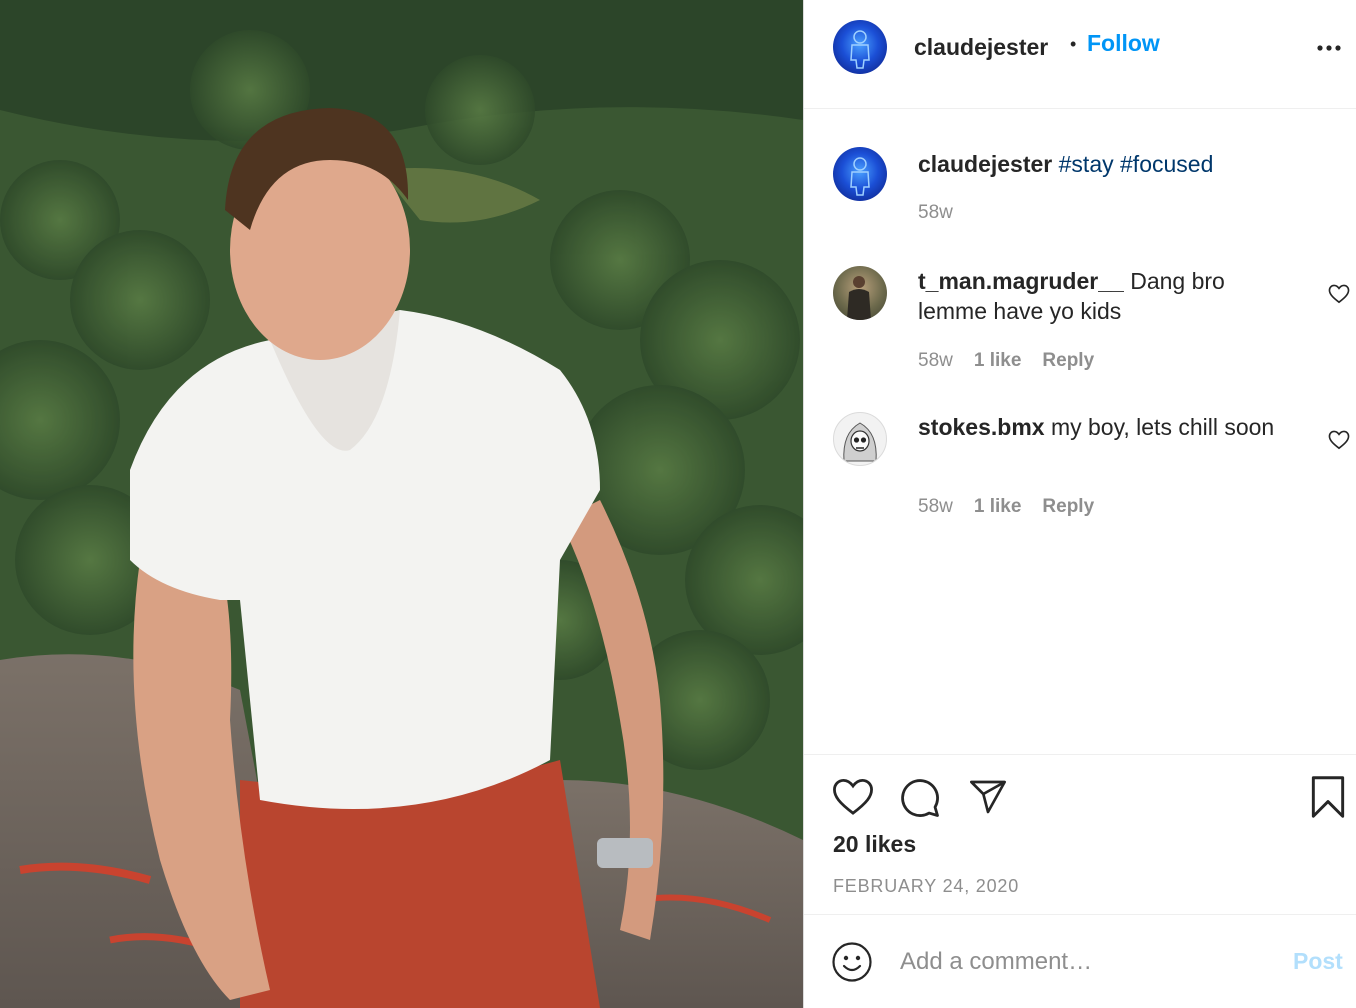 This screenshot has height=1008, width=1356. I want to click on heart-icon, so click(853, 797).